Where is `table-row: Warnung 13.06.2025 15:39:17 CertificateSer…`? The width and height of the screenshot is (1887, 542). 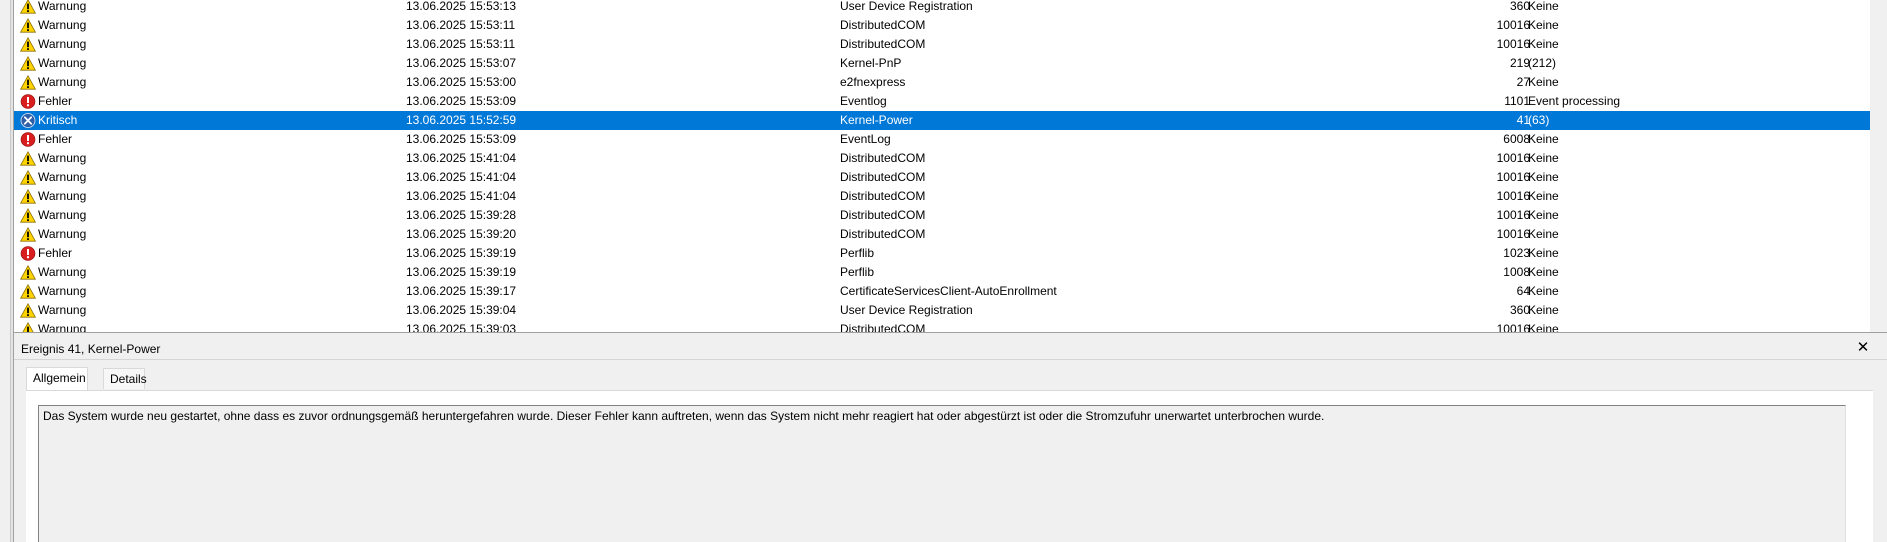 table-row: Warnung 13.06.2025 15:39:17 CertificateSer… is located at coordinates (942, 291).